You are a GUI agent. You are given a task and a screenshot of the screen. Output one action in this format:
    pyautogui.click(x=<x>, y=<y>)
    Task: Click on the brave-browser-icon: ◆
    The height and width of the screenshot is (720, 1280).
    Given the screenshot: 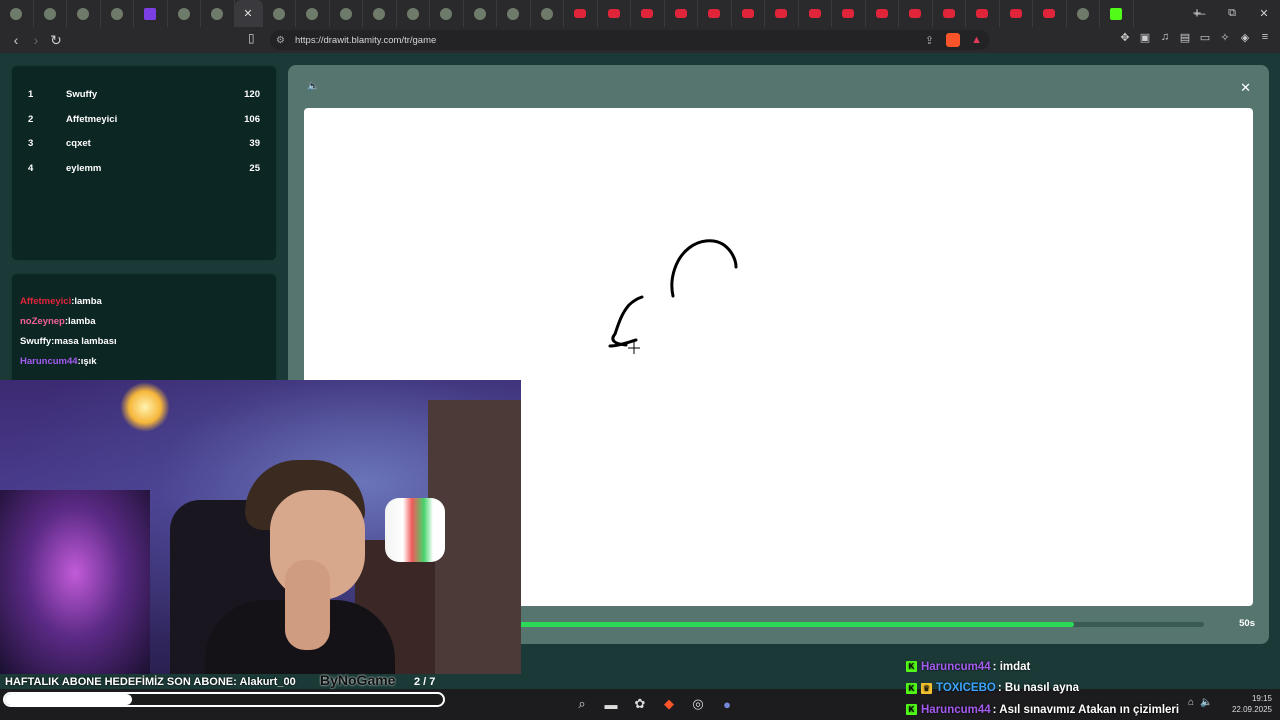 What is the action you would take?
    pyautogui.click(x=669, y=704)
    